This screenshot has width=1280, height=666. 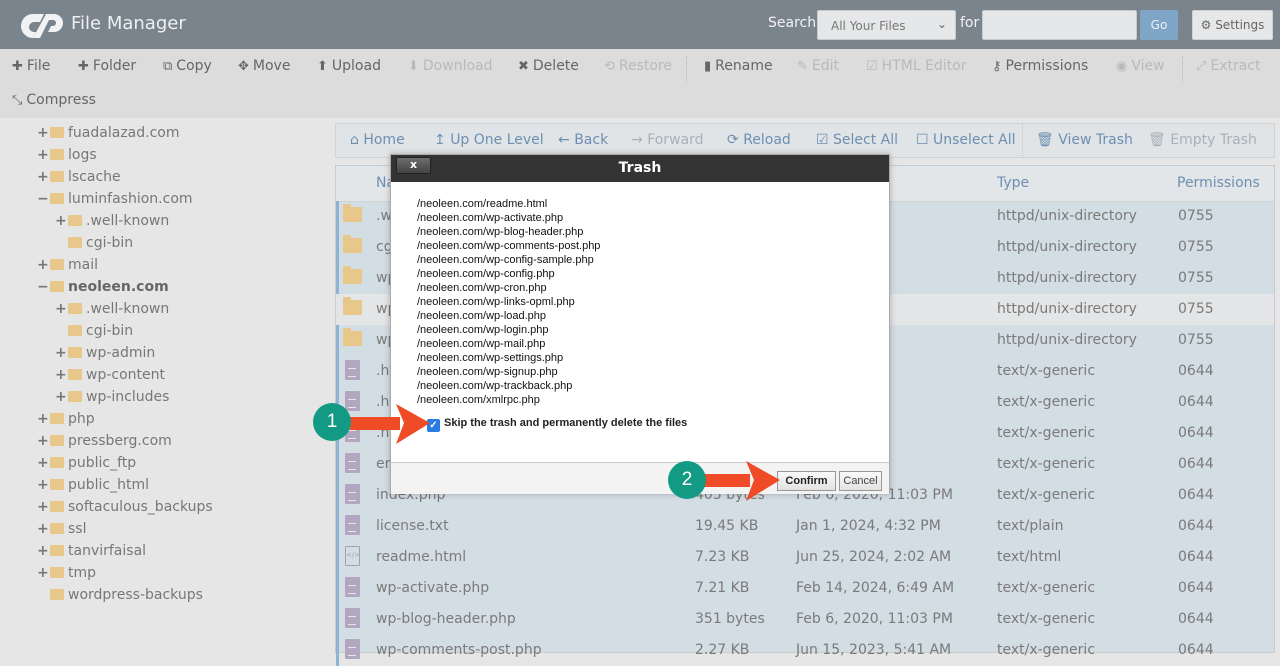 I want to click on tree-item: + public_html, so click(x=93, y=485).